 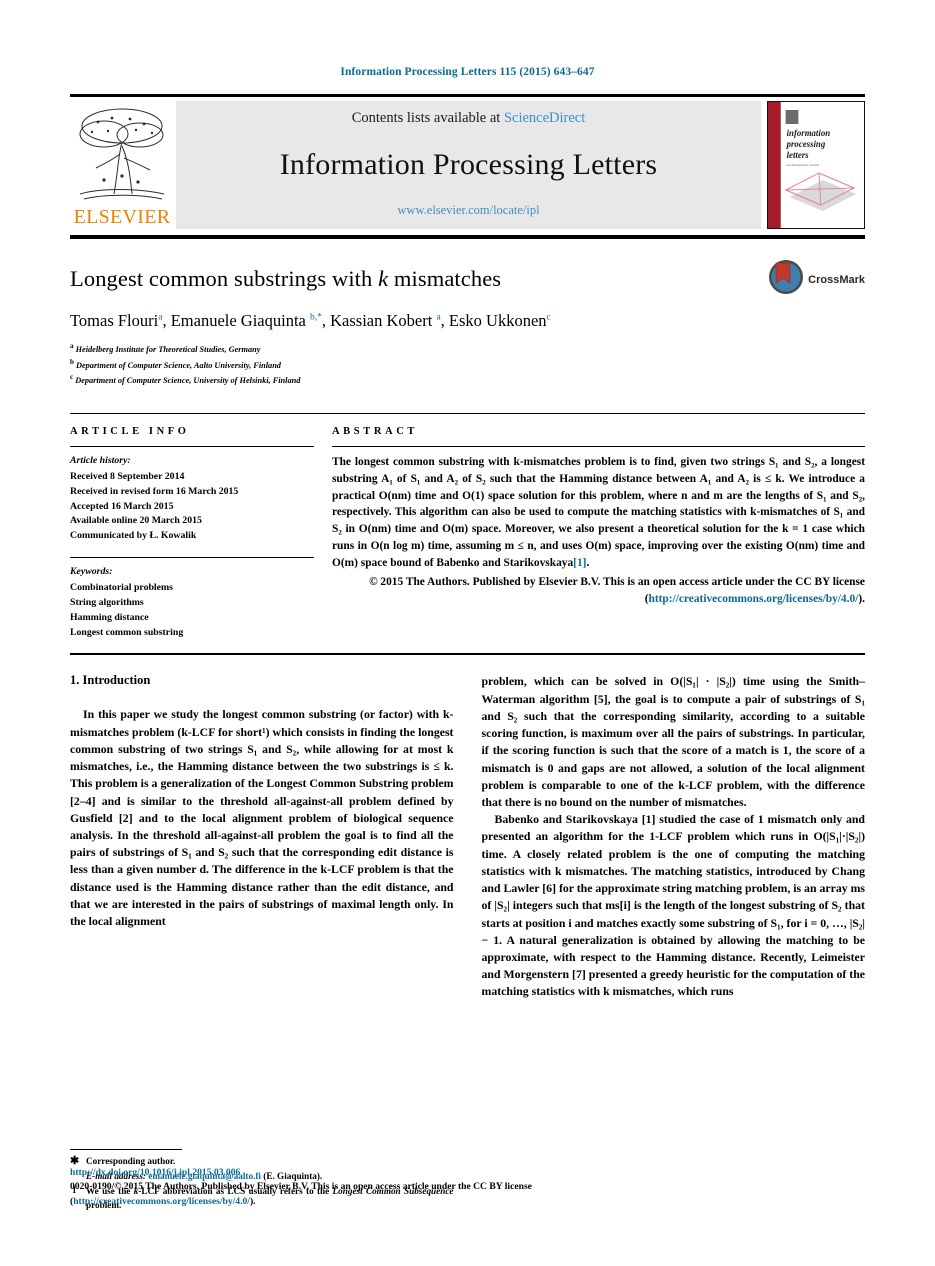 What do you see at coordinates (252, 1201) in the screenshot?
I see `license-paren-close: ).` at bounding box center [252, 1201].